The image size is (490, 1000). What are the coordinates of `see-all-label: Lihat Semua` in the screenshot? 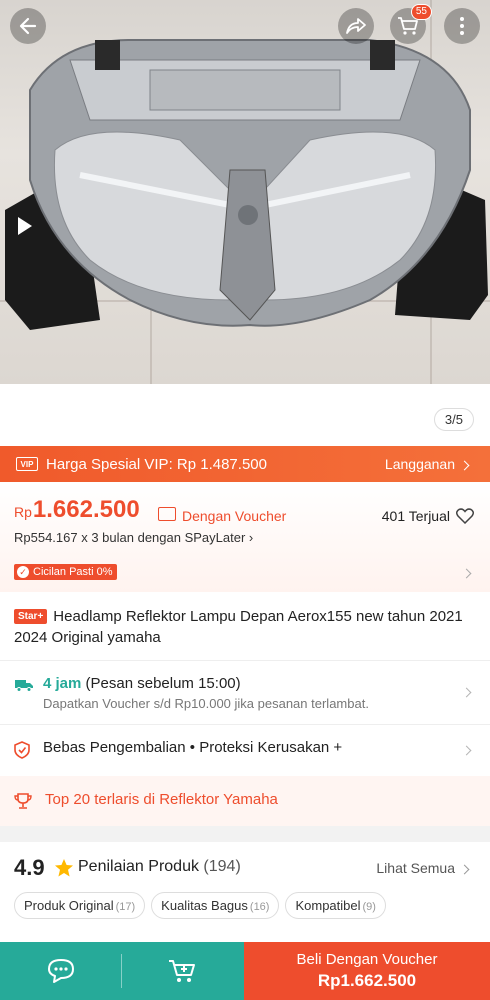 It's located at (415, 868).